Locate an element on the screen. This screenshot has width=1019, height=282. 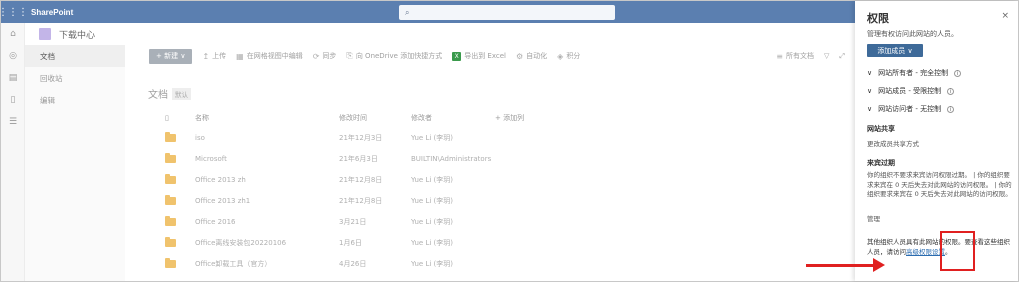
nav-item-edit: 编辑 is located at coordinates (75, 100).